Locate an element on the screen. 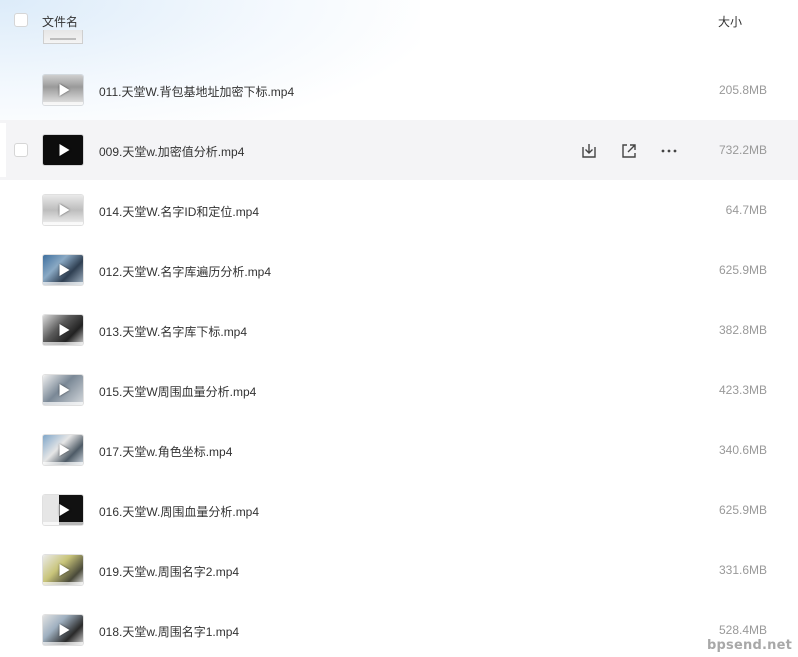 Image resolution: width=798 pixels, height=657 pixels. file-name: 014.天堂W.名字ID和定位.mp4 is located at coordinates (179, 211).